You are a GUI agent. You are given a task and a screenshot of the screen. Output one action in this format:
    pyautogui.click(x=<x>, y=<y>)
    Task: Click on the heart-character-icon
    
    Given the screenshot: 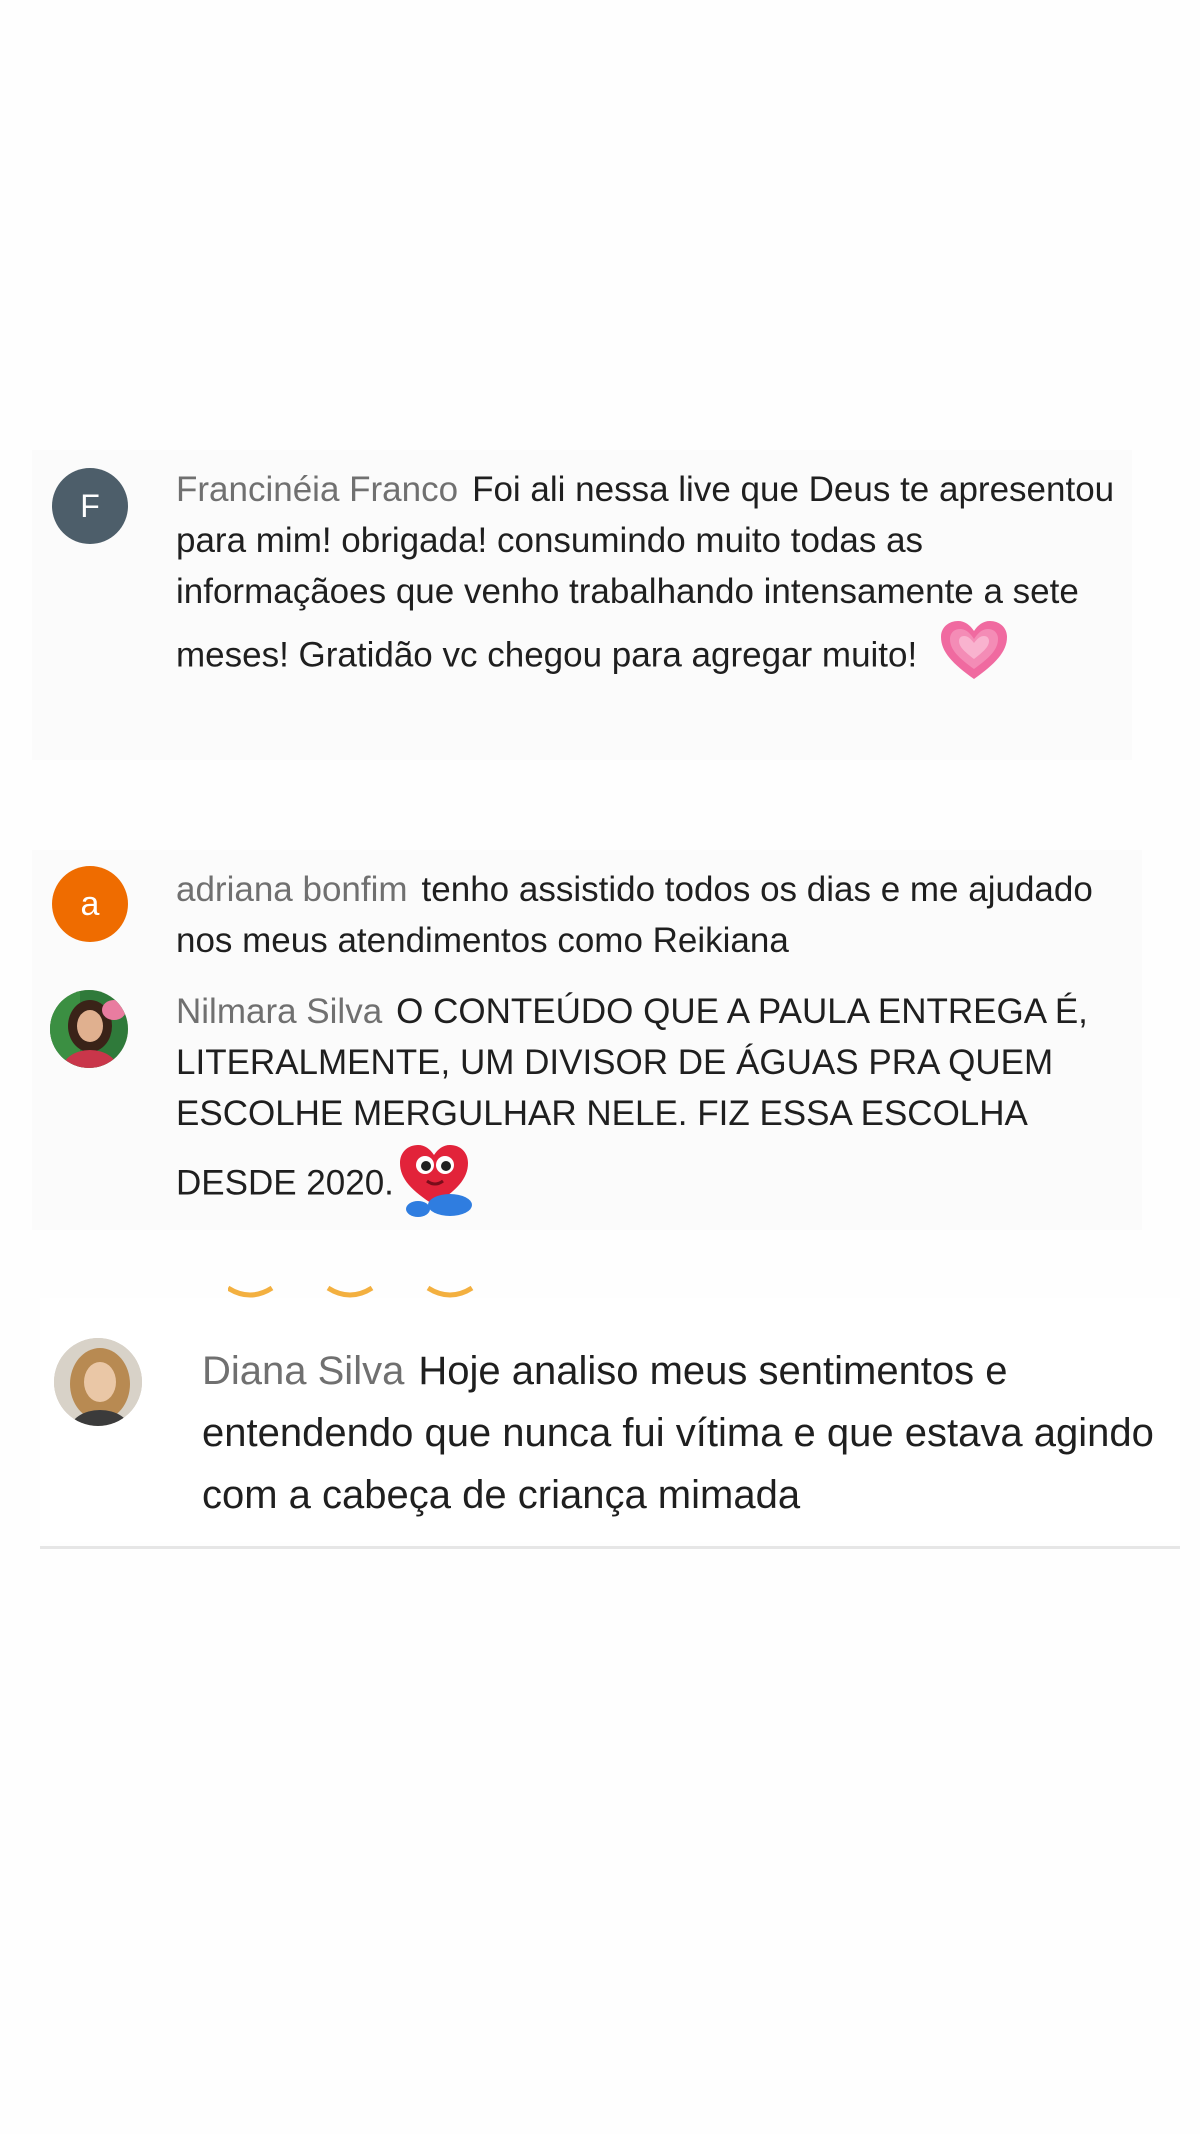 What is the action you would take?
    pyautogui.click(x=436, y=1185)
    